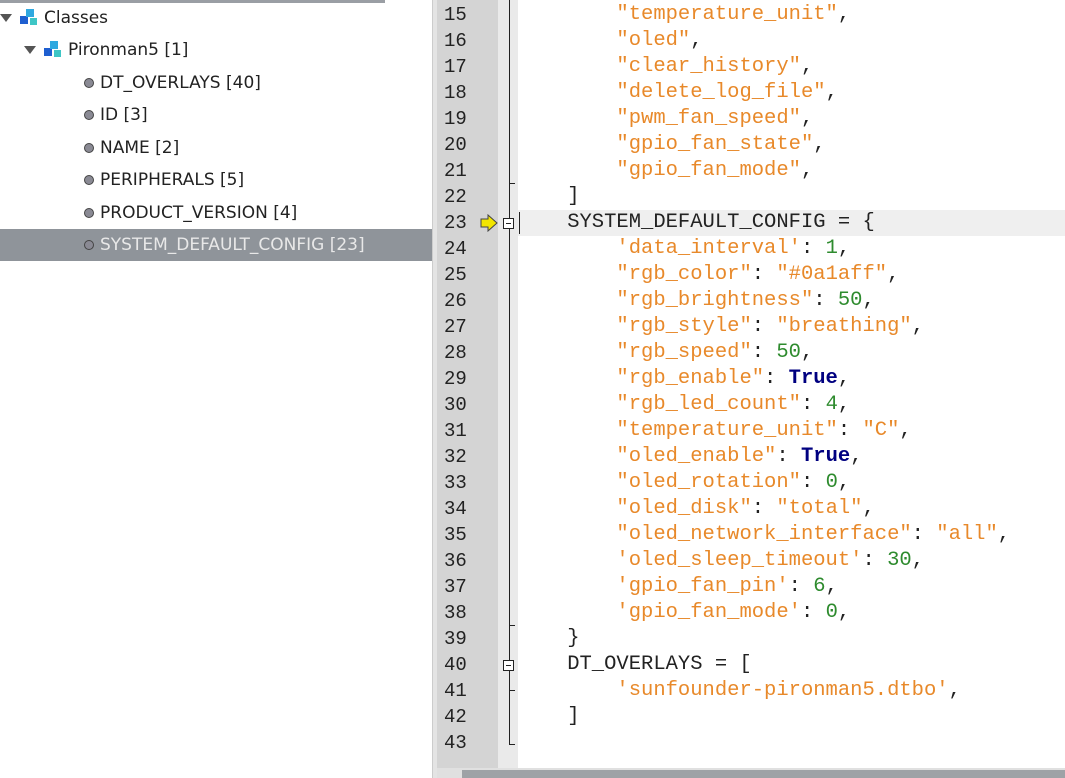  What do you see at coordinates (791, 405) in the screenshot?
I see `code-line: "rgb_led_count": 4,` at bounding box center [791, 405].